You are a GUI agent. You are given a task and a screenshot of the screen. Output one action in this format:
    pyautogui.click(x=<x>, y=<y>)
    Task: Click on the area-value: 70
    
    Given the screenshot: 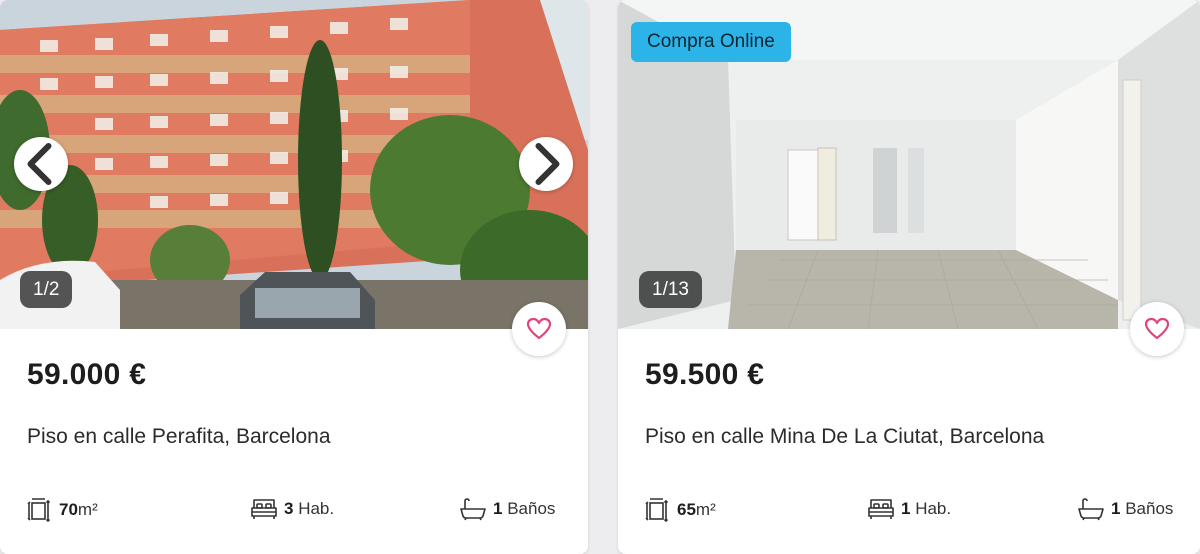 What is the action you would take?
    pyautogui.click(x=68, y=509)
    